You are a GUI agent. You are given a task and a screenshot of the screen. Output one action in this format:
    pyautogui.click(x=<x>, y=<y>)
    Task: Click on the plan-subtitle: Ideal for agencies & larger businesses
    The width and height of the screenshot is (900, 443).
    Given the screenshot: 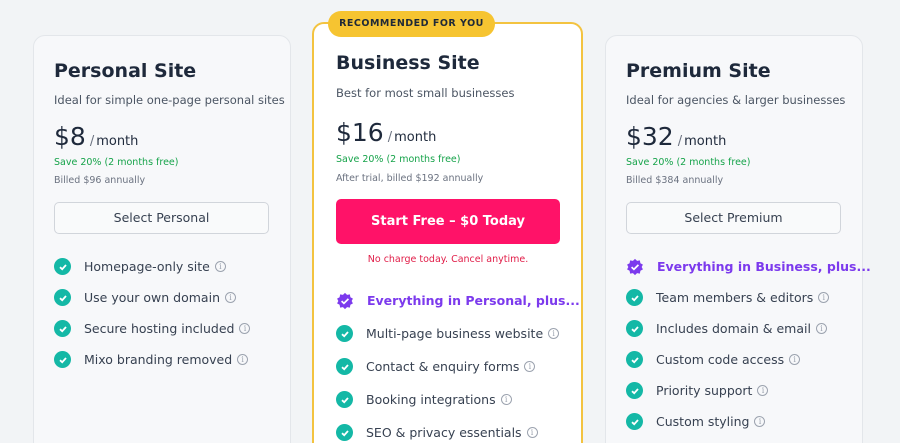 What is the action you would take?
    pyautogui.click(x=736, y=100)
    